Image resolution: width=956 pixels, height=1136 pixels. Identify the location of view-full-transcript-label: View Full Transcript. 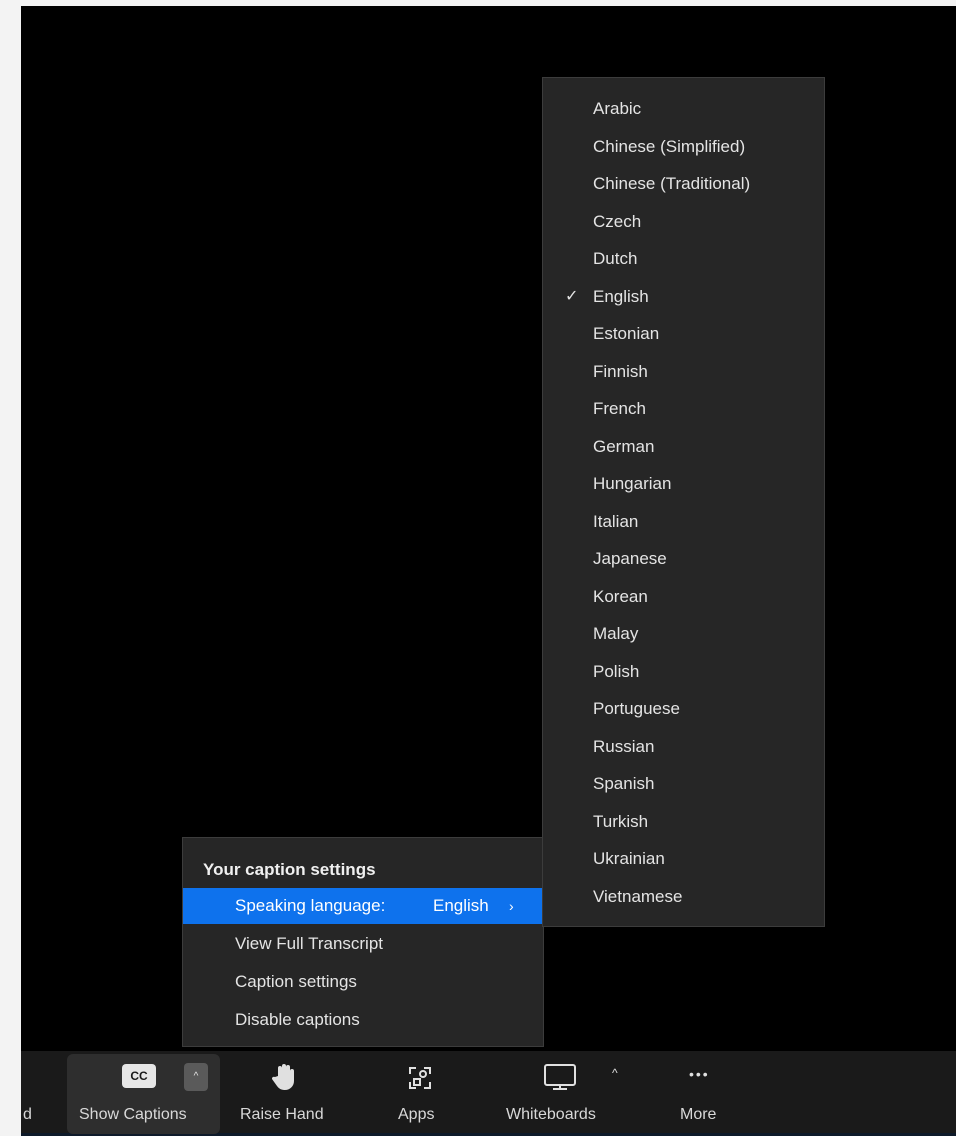
(309, 943).